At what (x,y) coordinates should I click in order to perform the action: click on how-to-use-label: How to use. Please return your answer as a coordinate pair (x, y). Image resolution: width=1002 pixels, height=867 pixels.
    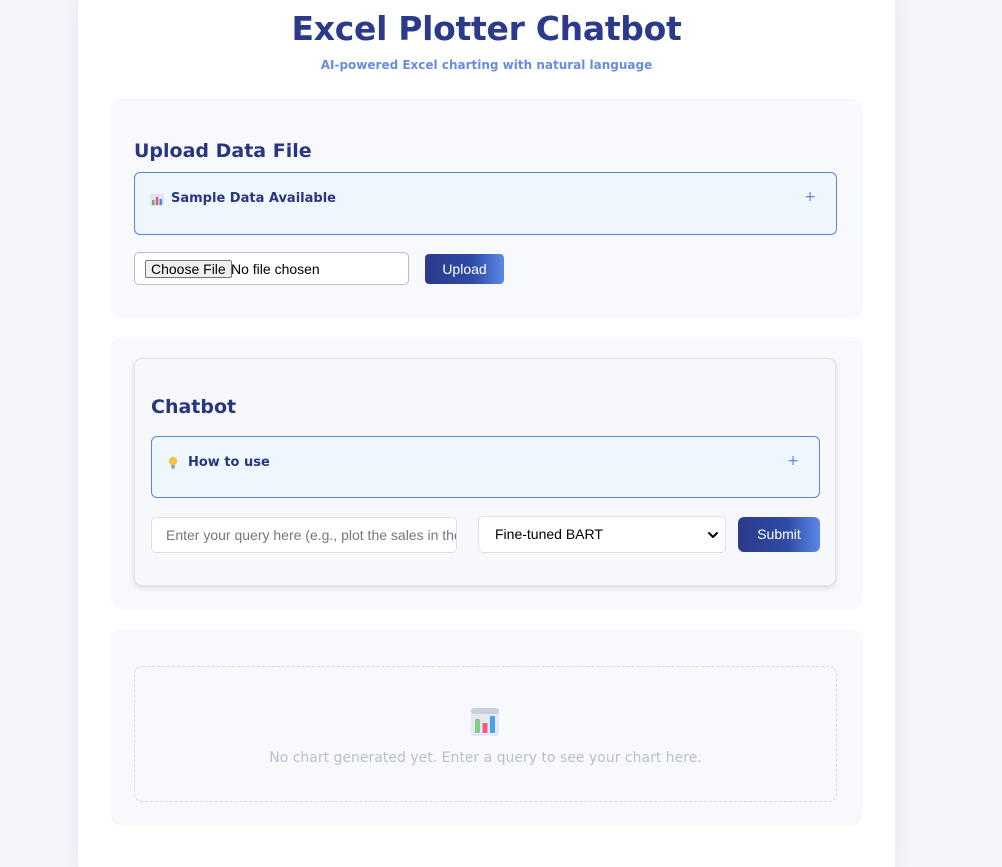
    Looking at the image, I should click on (229, 462).